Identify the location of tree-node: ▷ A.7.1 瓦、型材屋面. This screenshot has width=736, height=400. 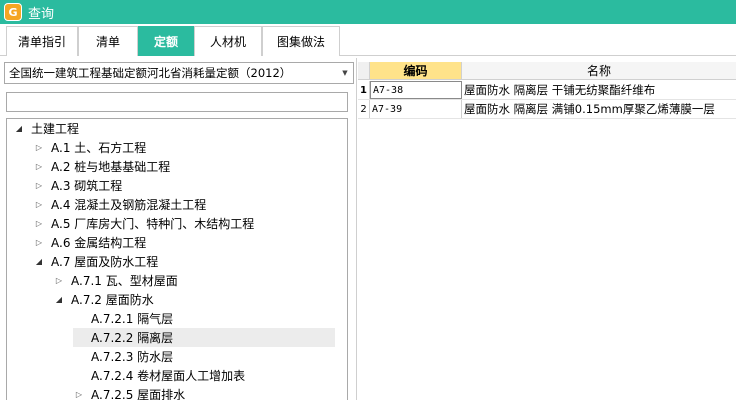
(115, 280).